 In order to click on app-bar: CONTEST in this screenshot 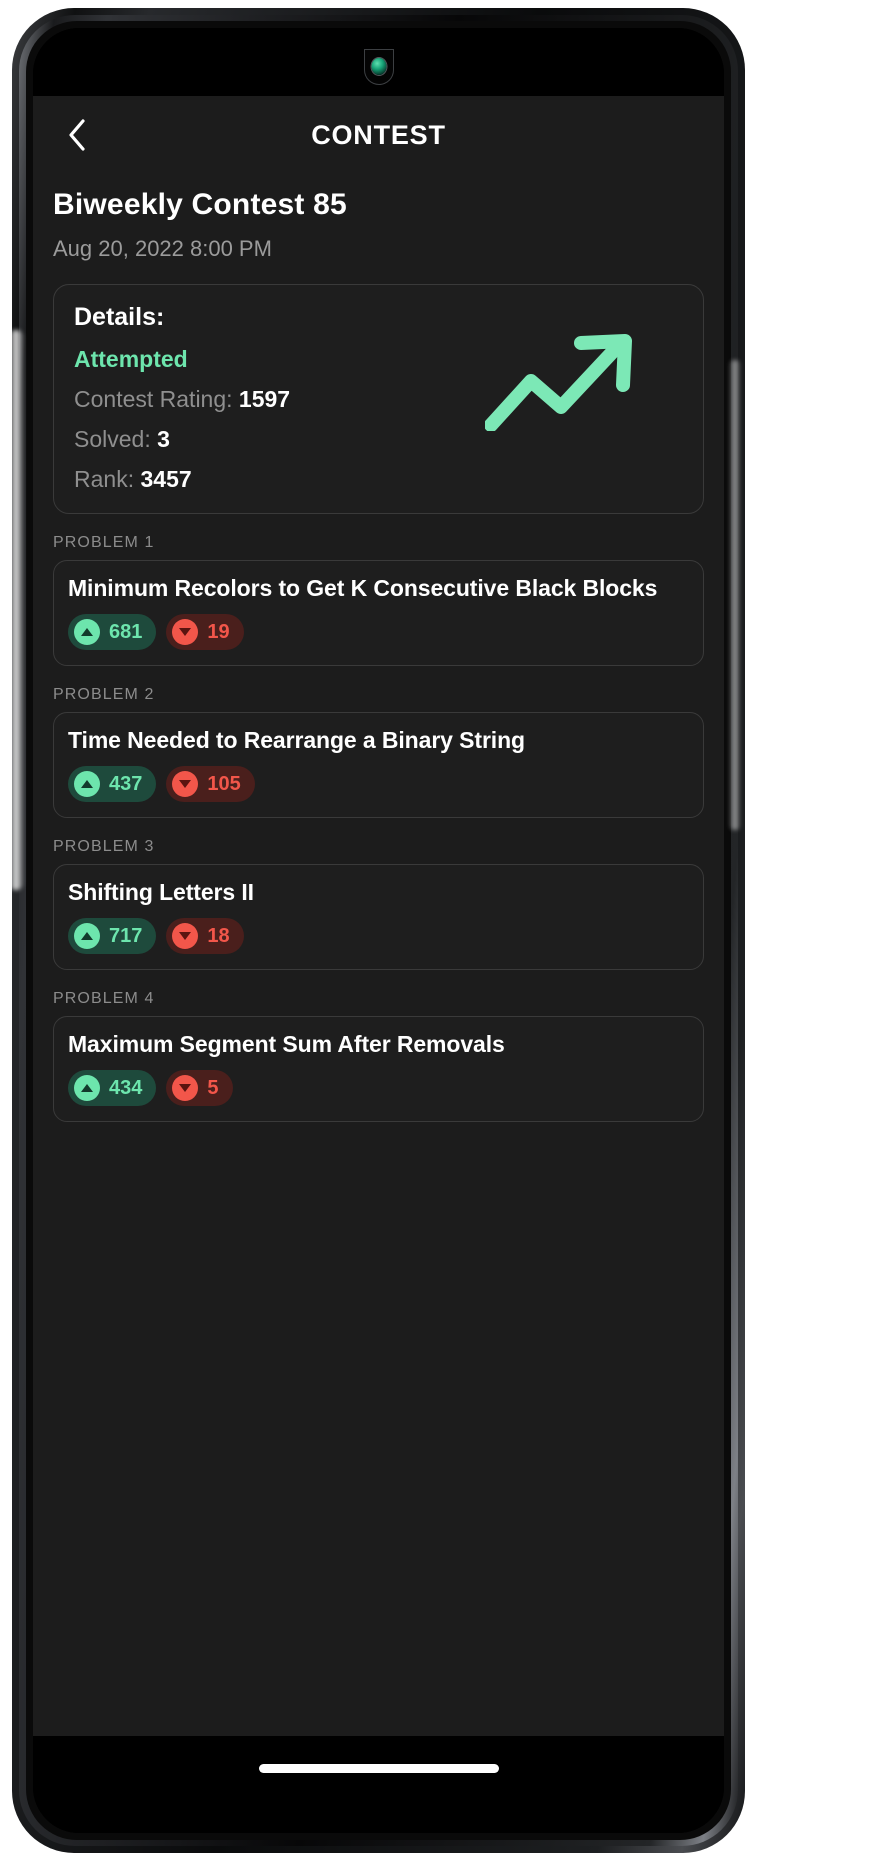, I will do `click(378, 135)`.